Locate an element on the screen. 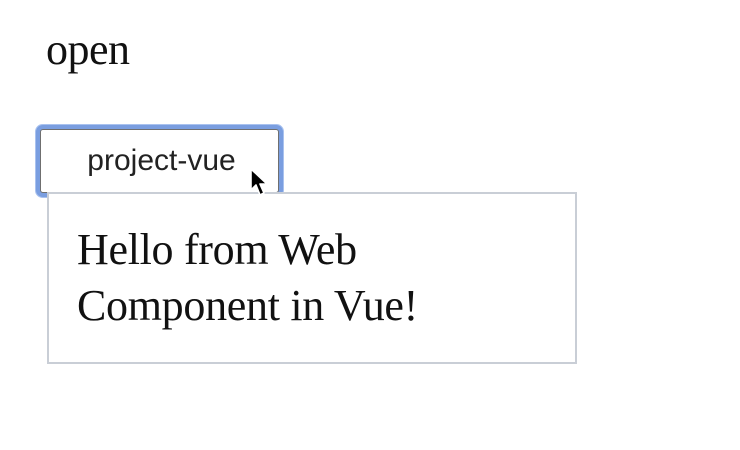 The height and width of the screenshot is (450, 740). panel-message: Hello from Web Component in Vue! is located at coordinates (247, 277).